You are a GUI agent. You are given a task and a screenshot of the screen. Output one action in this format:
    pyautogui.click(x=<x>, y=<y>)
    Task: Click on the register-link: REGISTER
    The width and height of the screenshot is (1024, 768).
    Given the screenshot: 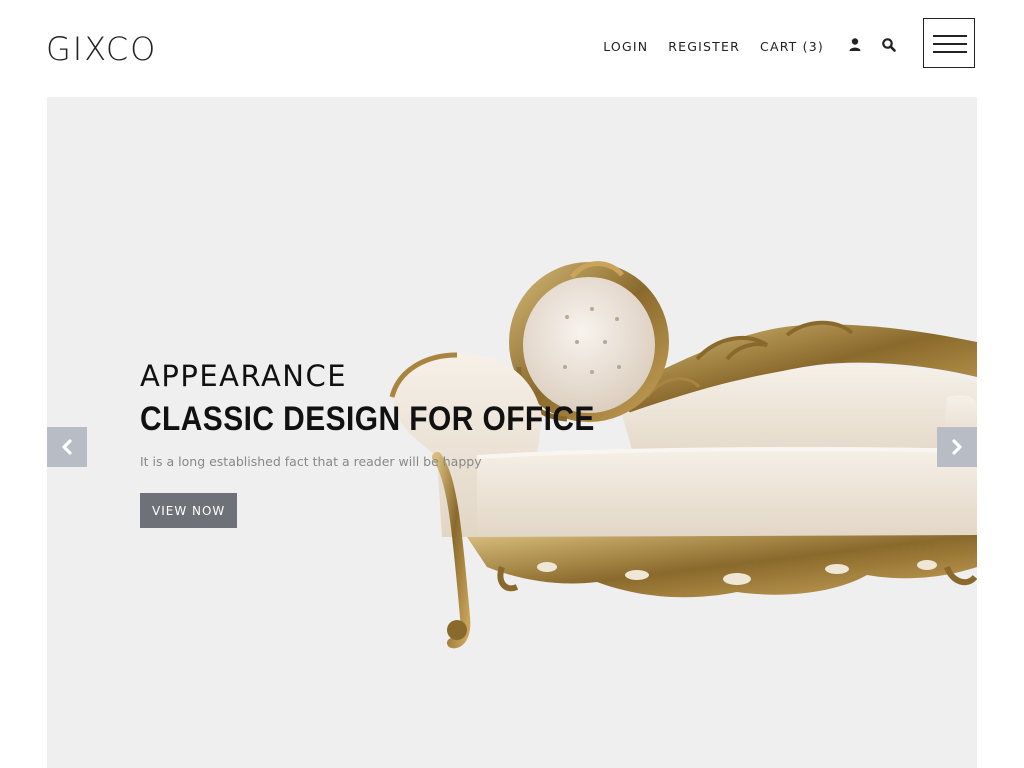 What is the action you would take?
    pyautogui.click(x=704, y=46)
    